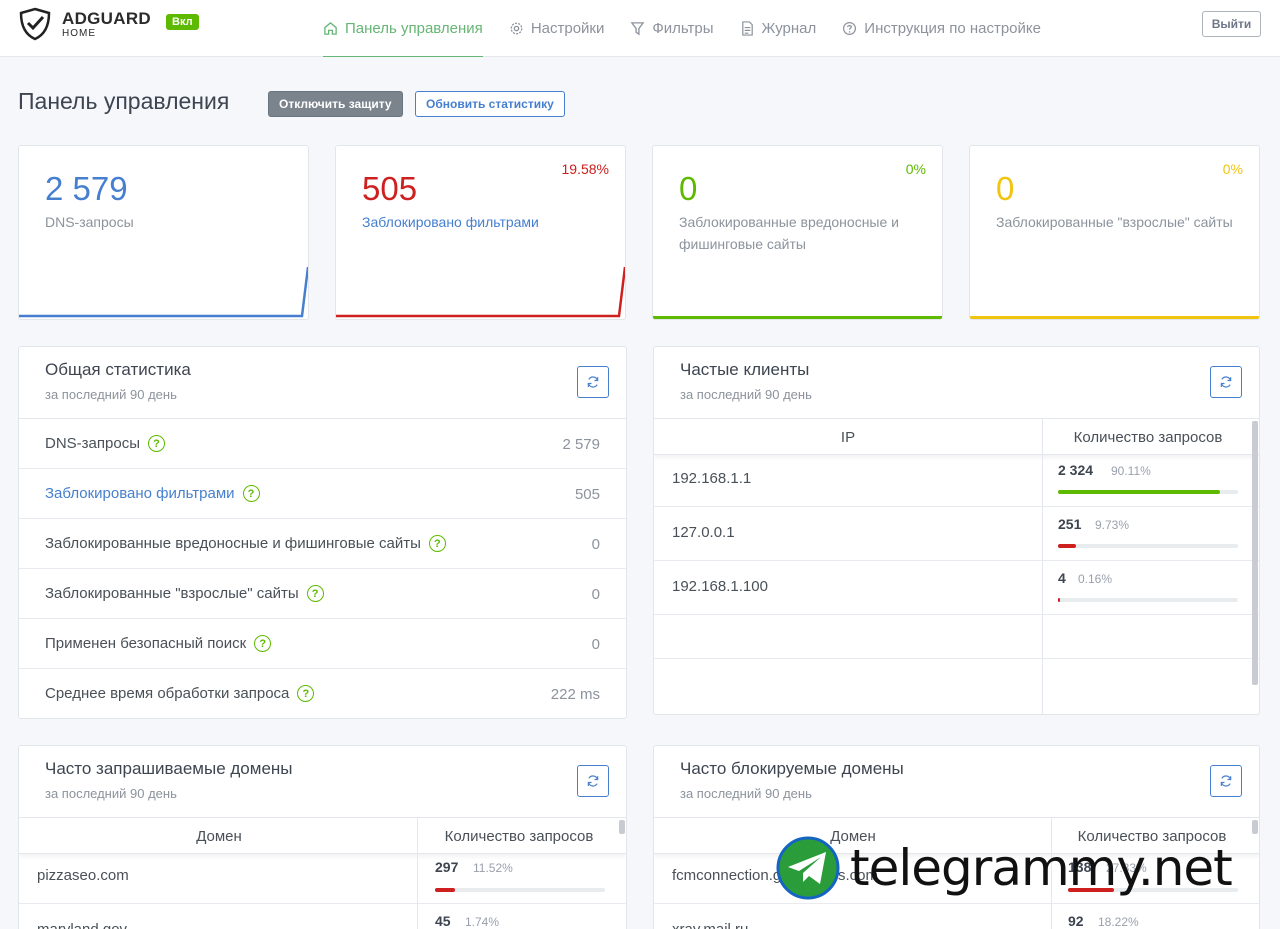  What do you see at coordinates (330, 28) in the screenshot?
I see `home-icon` at bounding box center [330, 28].